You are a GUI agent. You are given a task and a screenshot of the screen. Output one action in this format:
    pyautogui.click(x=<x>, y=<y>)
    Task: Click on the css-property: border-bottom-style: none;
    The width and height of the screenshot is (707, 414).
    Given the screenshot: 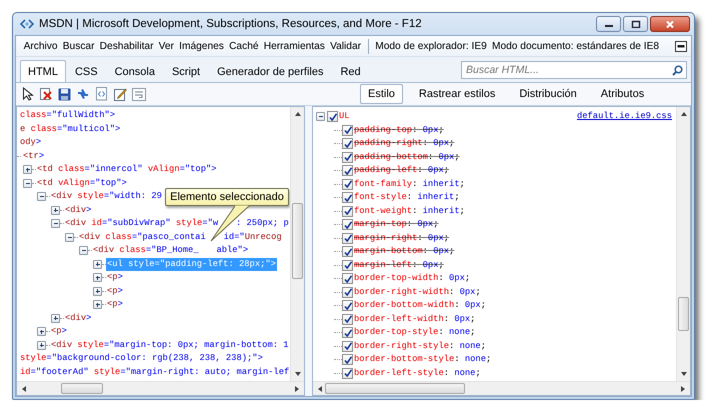 What is the action you would take?
    pyautogui.click(x=423, y=359)
    